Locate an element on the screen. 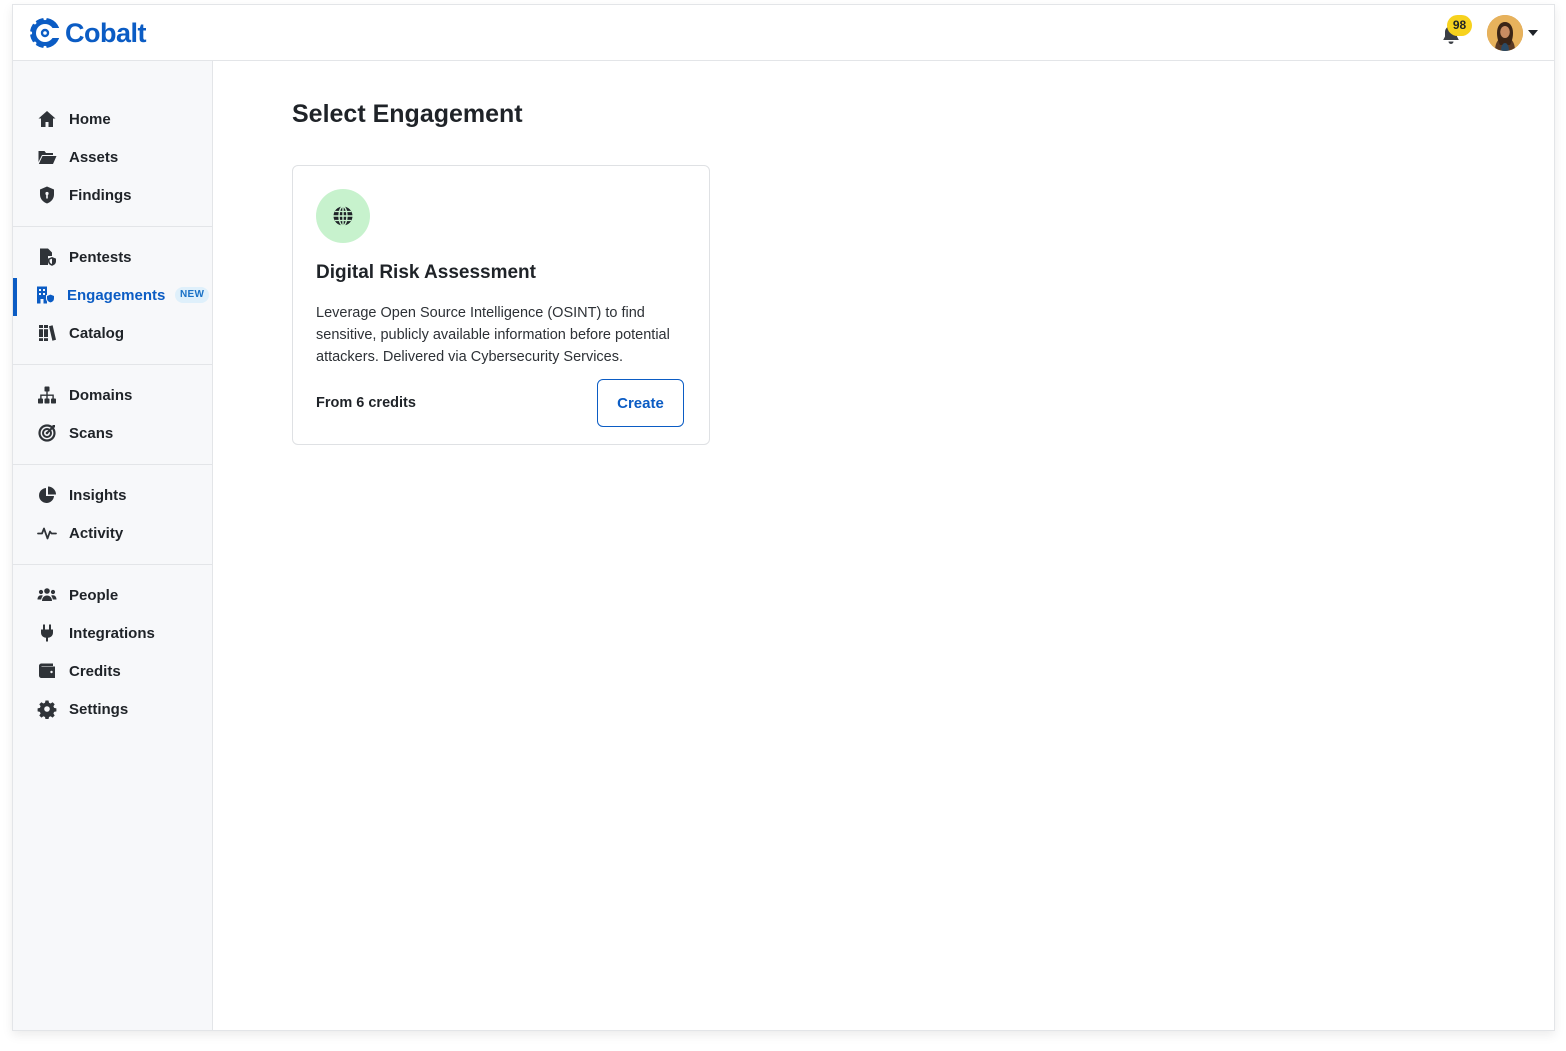 This screenshot has height=1051, width=1566. sidebar-item-label: Pentests is located at coordinates (100, 257).